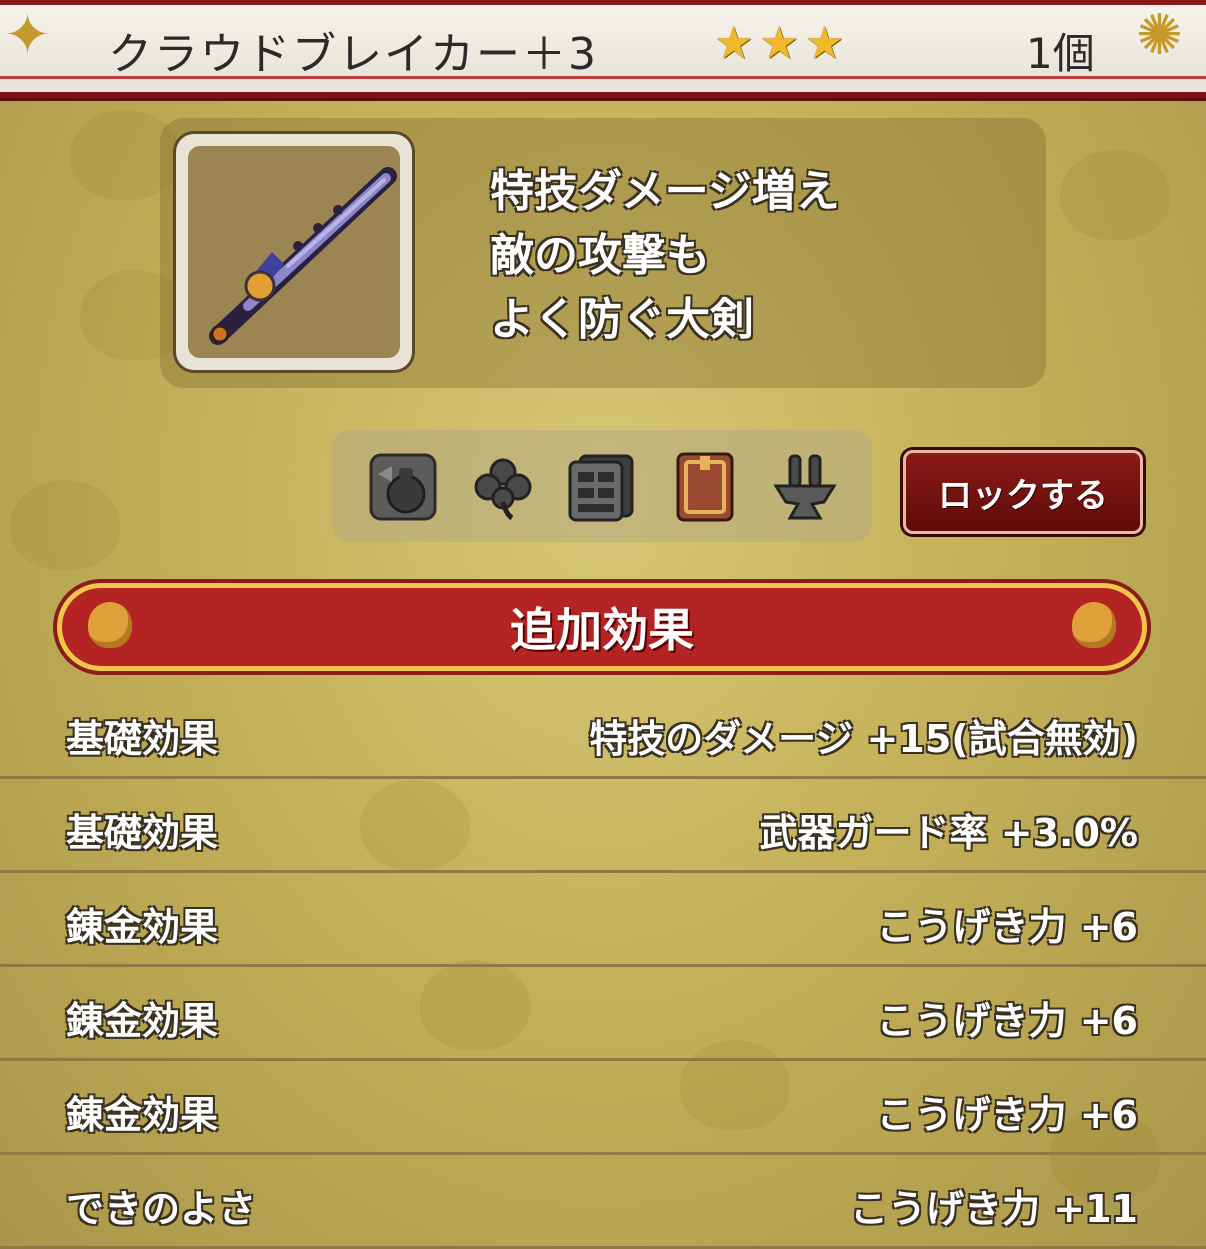 The width and height of the screenshot is (1206, 1249). What do you see at coordinates (622, 319) in the screenshot?
I see `description-line: よく防ぐ大剣` at bounding box center [622, 319].